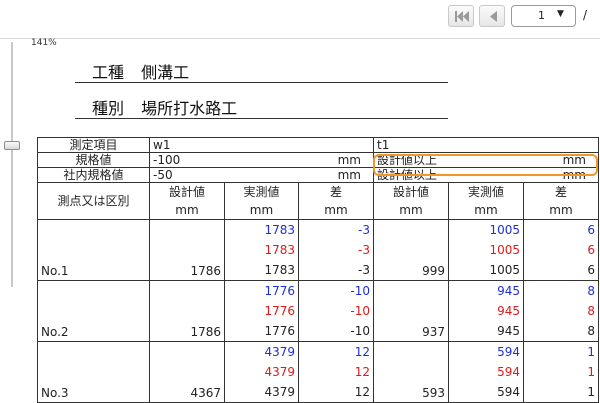  I want to click on value-blue: -10, so click(360, 291).